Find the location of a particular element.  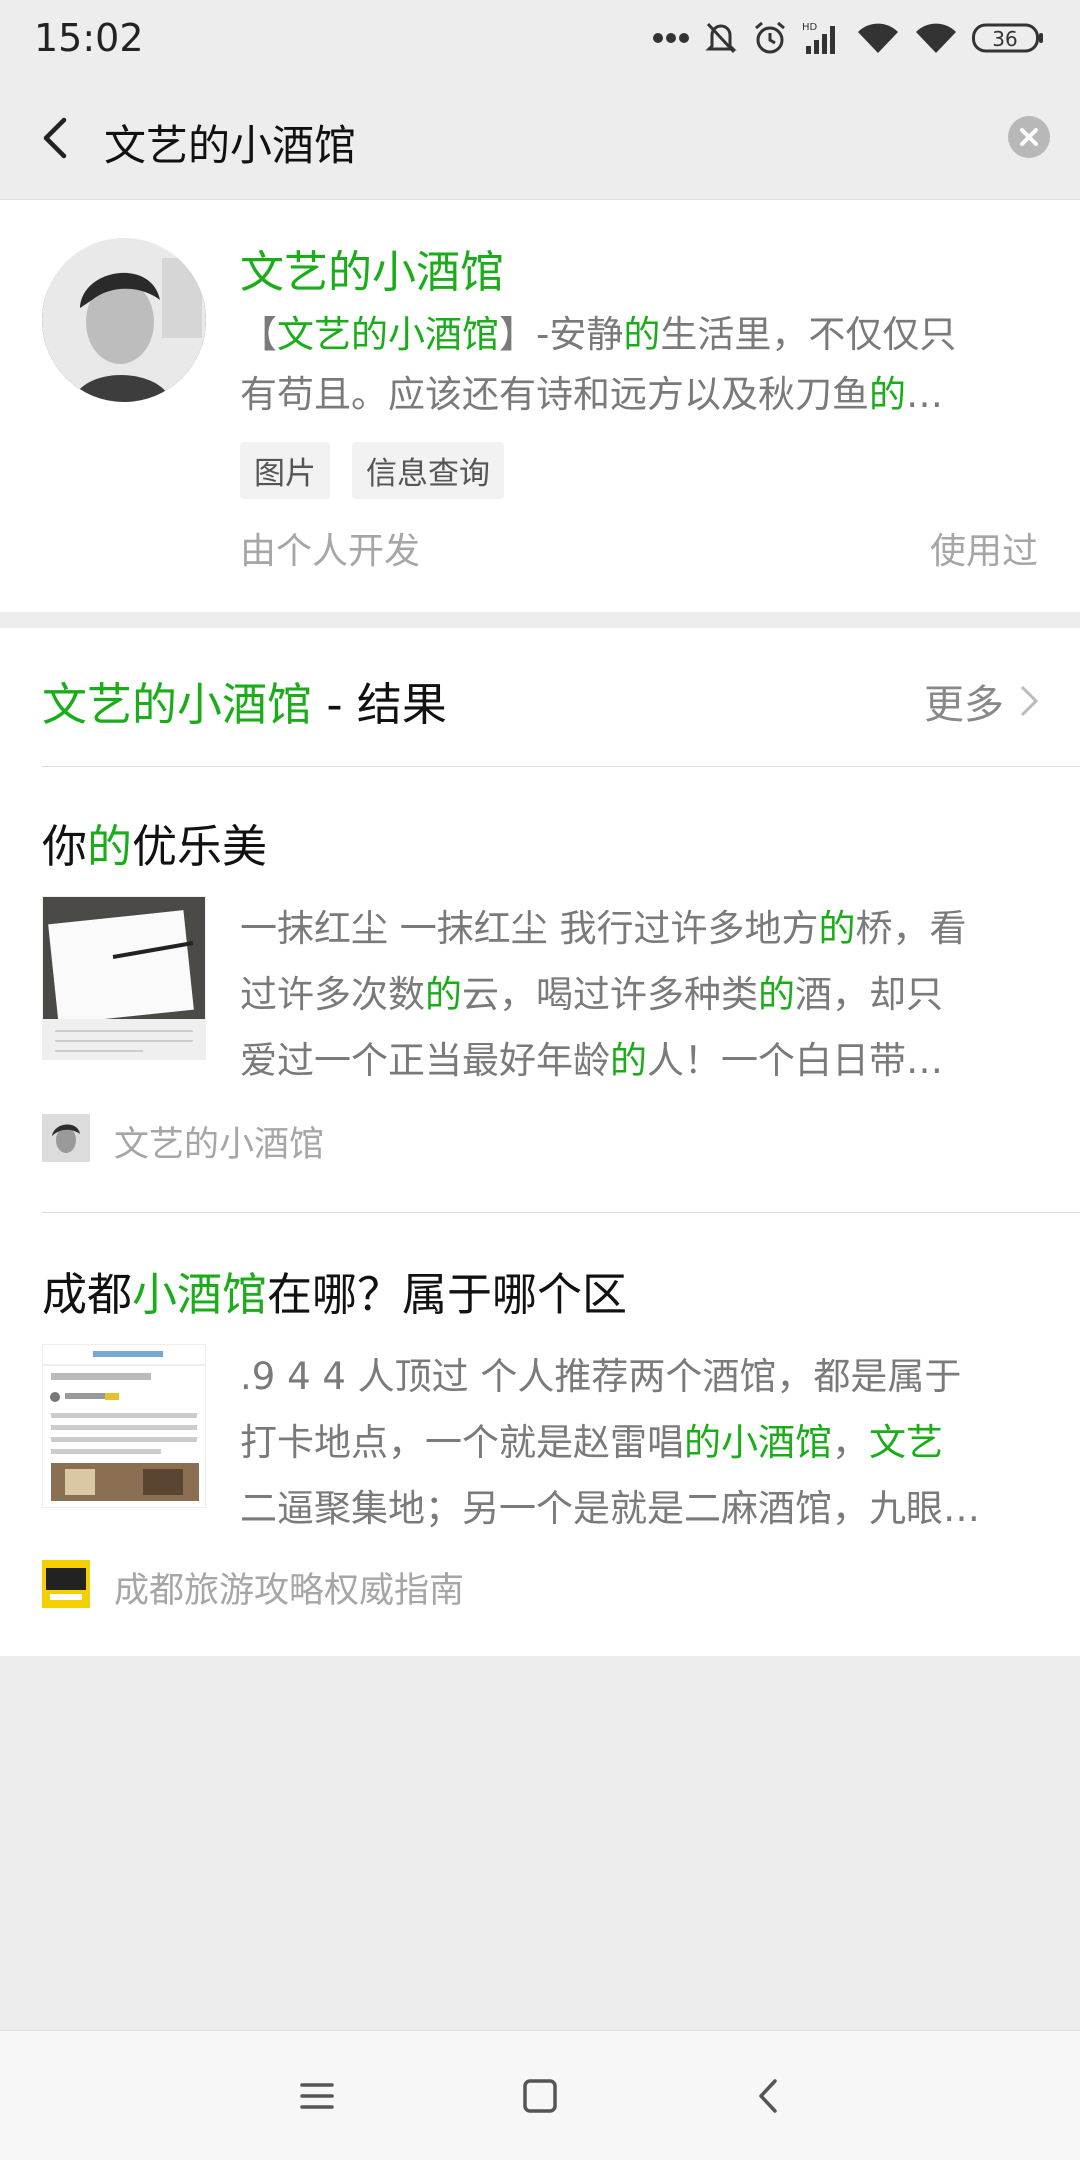

wifi-icon is located at coordinates (878, 38).